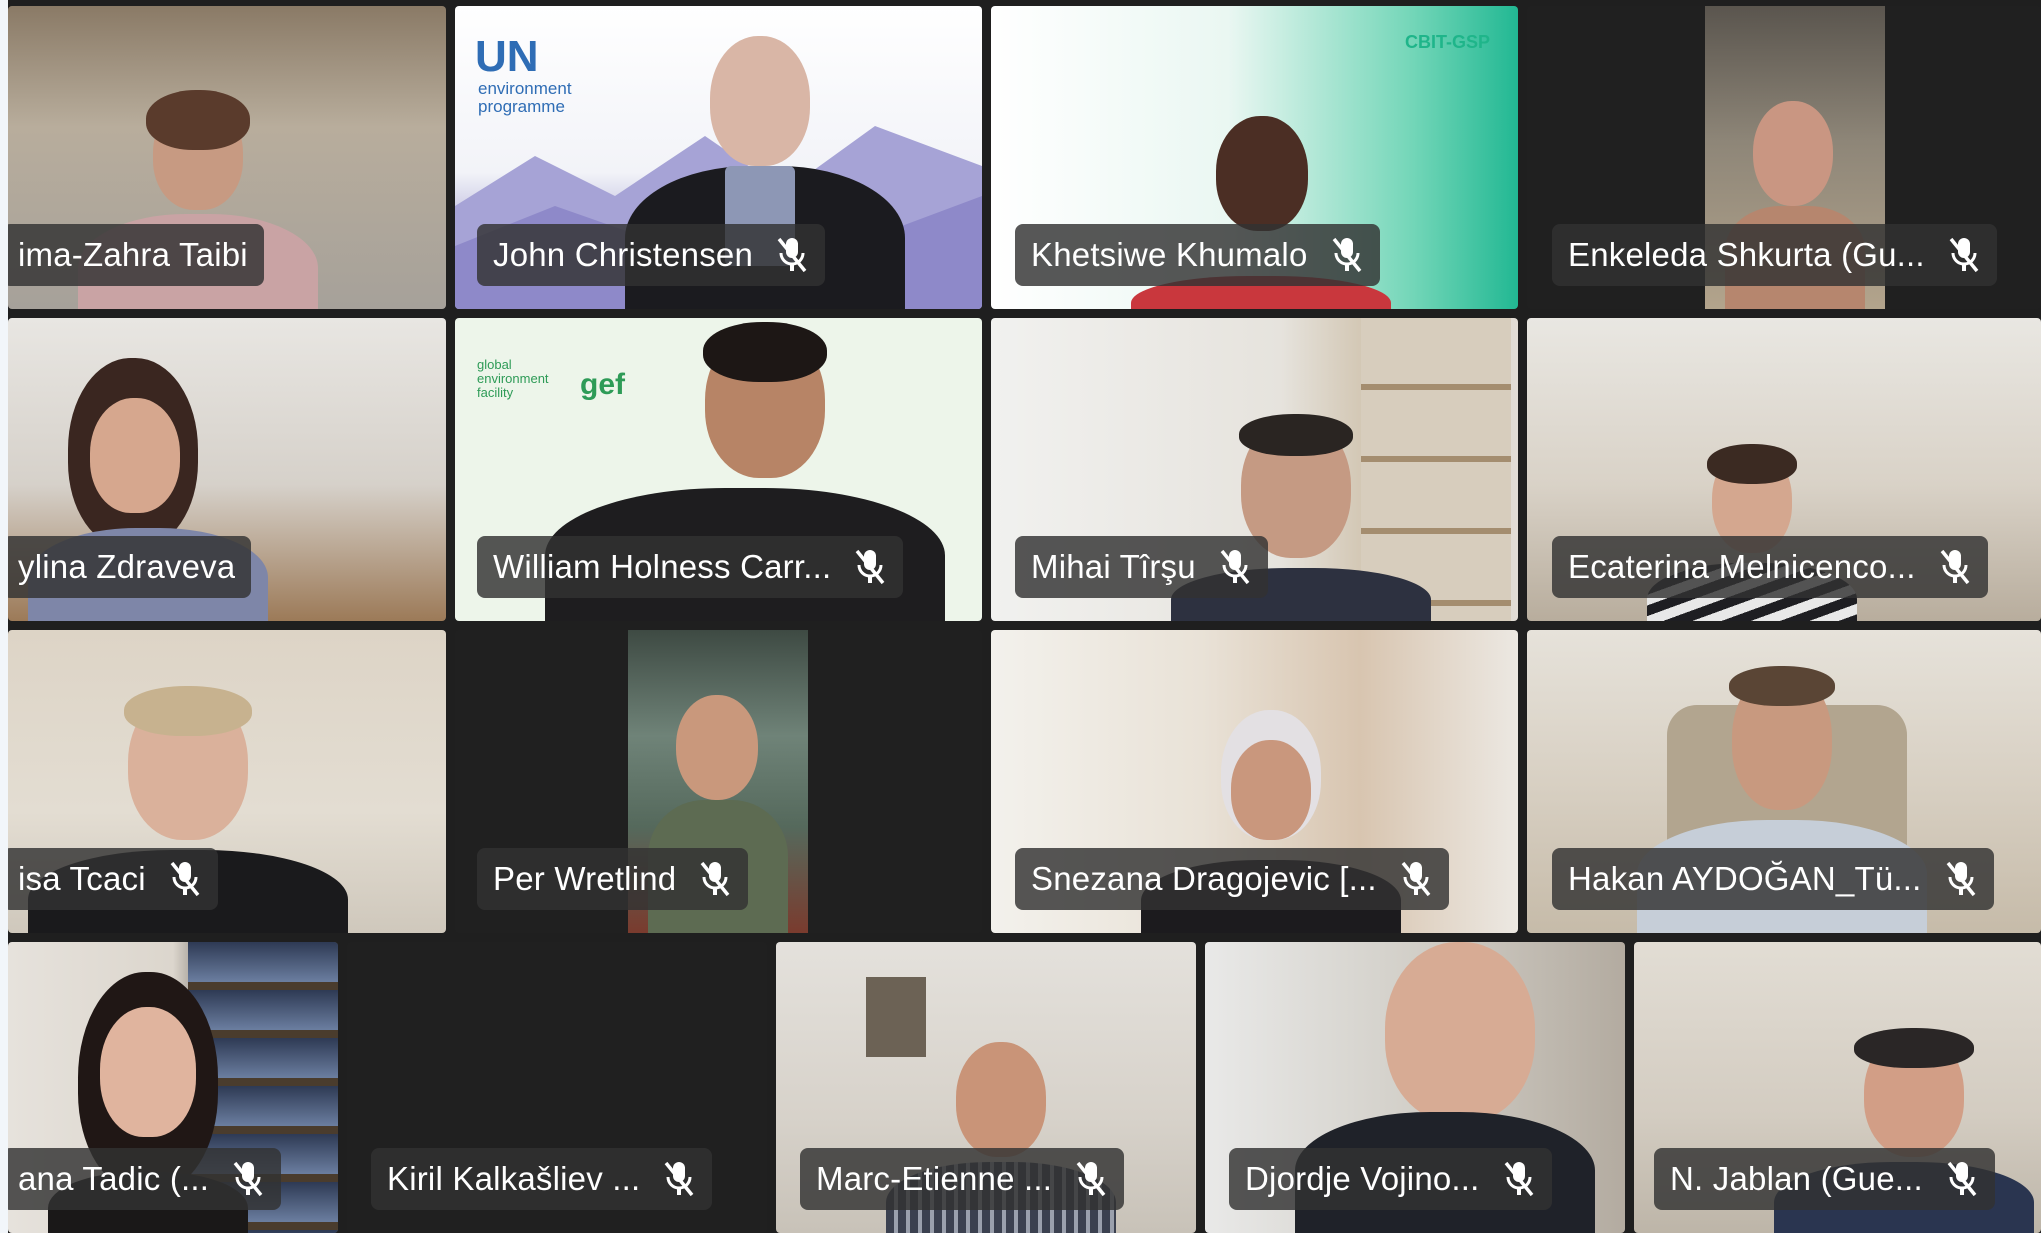 This screenshot has height=1233, width=2041. Describe the element at coordinates (1169, 254) in the screenshot. I see `participant-name: Khetsiwe Khumalo` at that location.